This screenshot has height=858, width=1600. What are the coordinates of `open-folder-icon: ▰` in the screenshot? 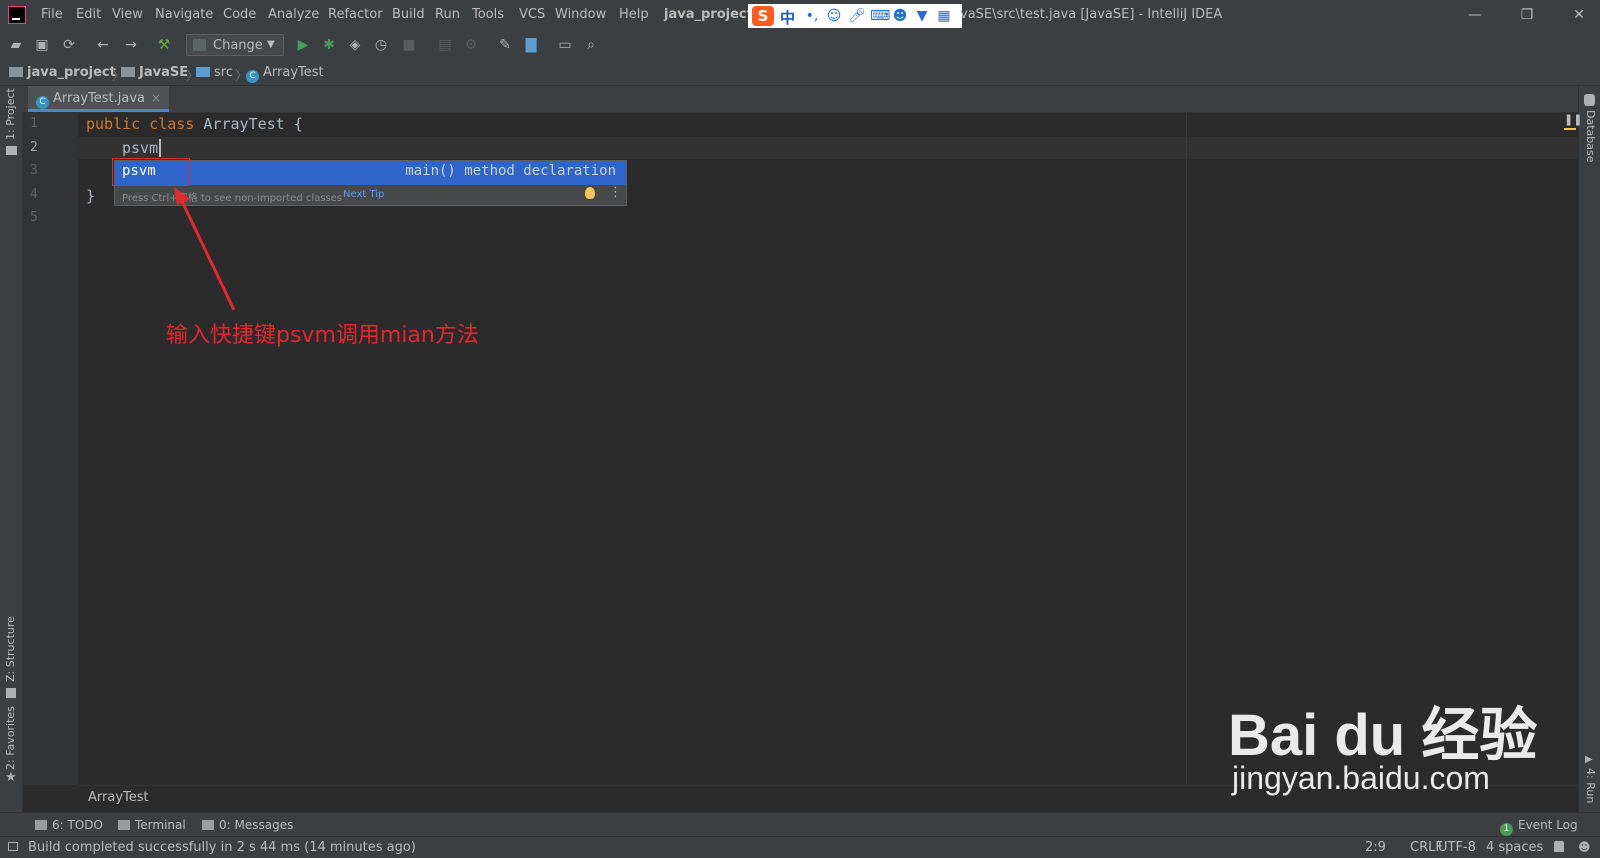 It's located at (16, 45).